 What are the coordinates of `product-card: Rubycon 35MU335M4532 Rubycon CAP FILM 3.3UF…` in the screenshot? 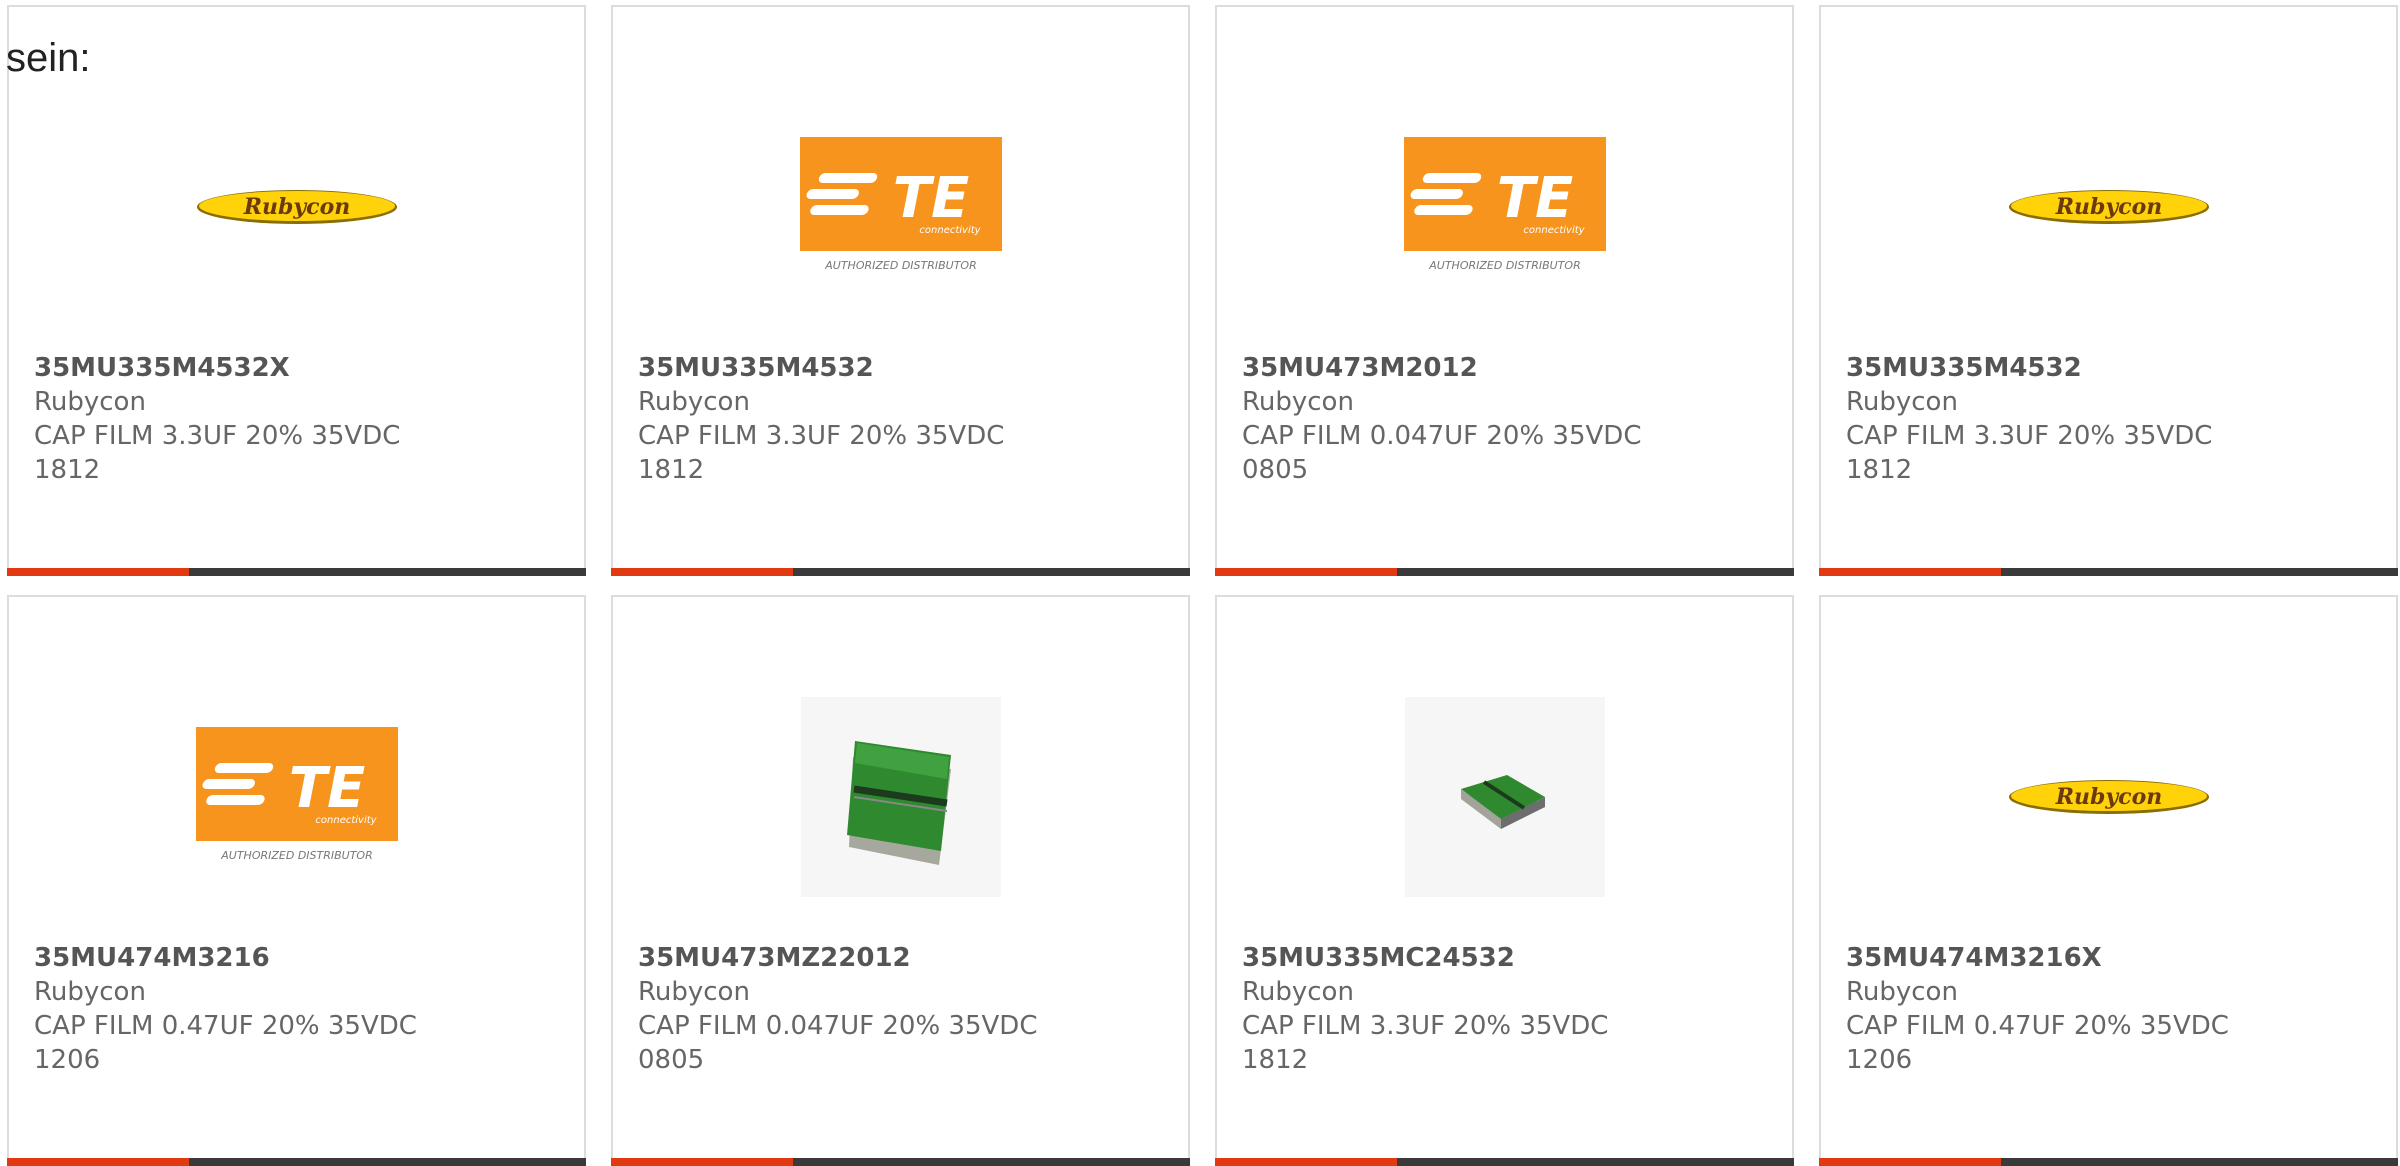 It's located at (2108, 290).